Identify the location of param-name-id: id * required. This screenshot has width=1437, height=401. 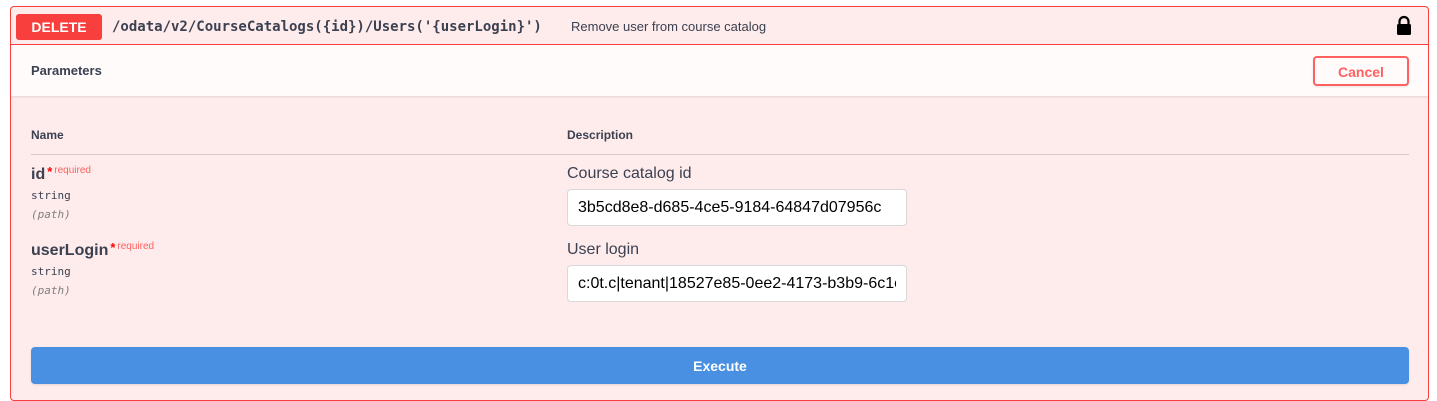
(61, 175).